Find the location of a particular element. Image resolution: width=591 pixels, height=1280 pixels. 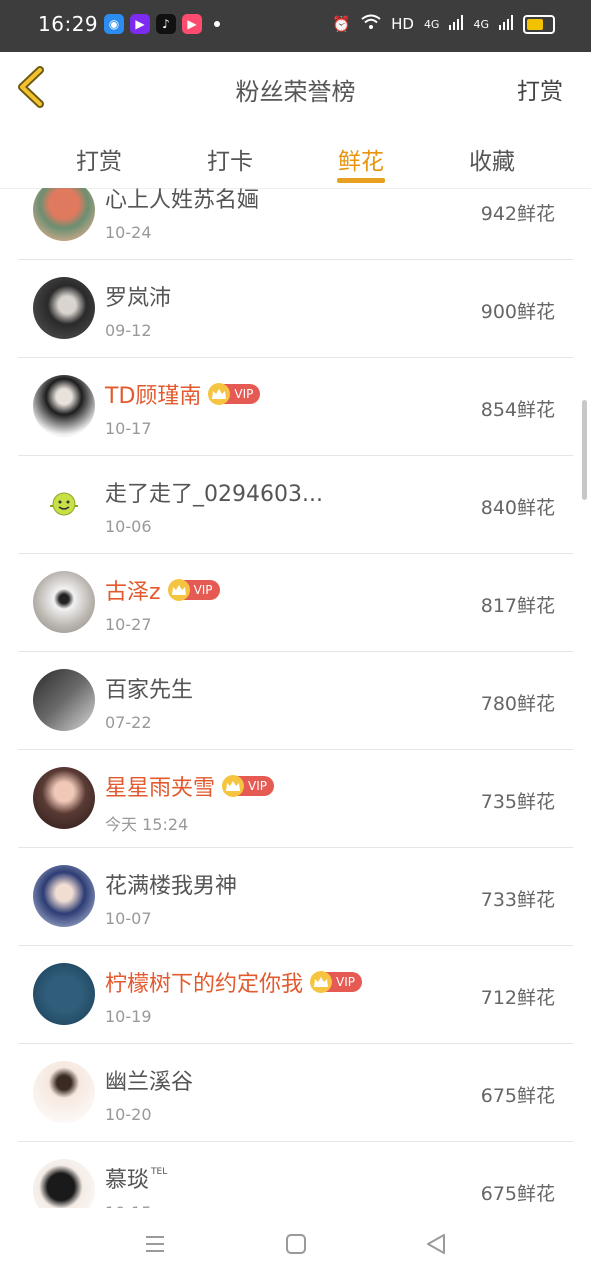

flower-count: 712鲜花 is located at coordinates (517, 998).